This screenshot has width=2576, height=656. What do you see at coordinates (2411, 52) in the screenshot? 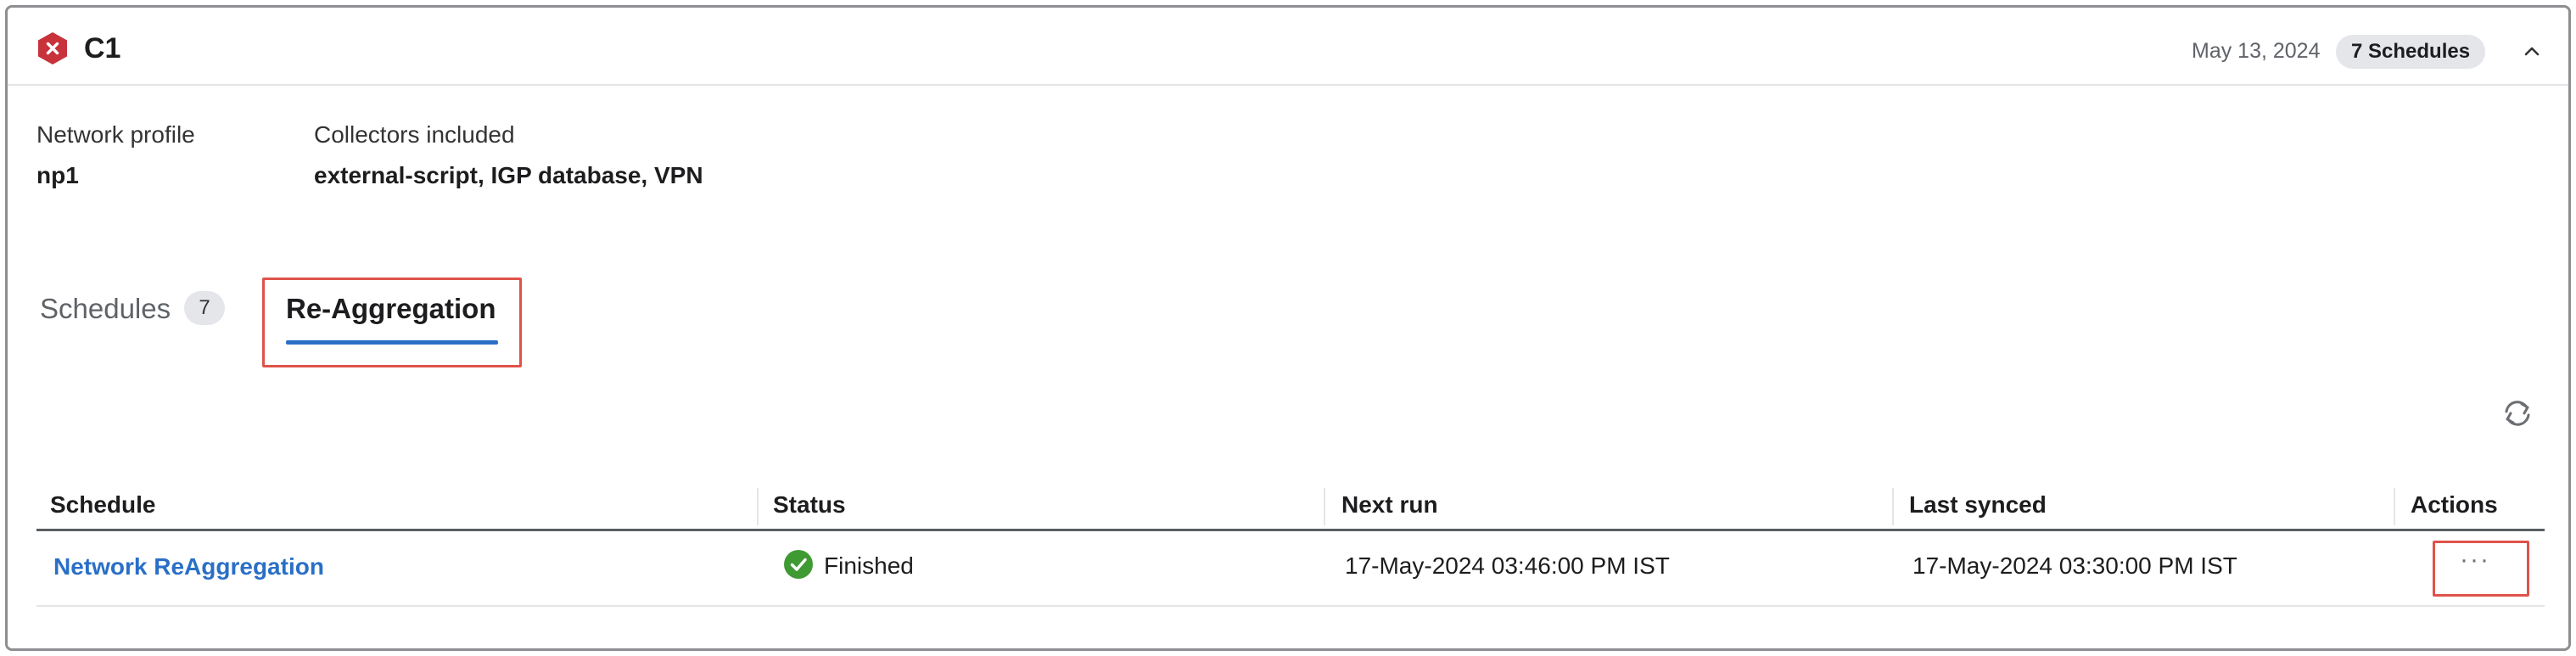
I see `schedules-count-badge: 7 Schedules` at bounding box center [2411, 52].